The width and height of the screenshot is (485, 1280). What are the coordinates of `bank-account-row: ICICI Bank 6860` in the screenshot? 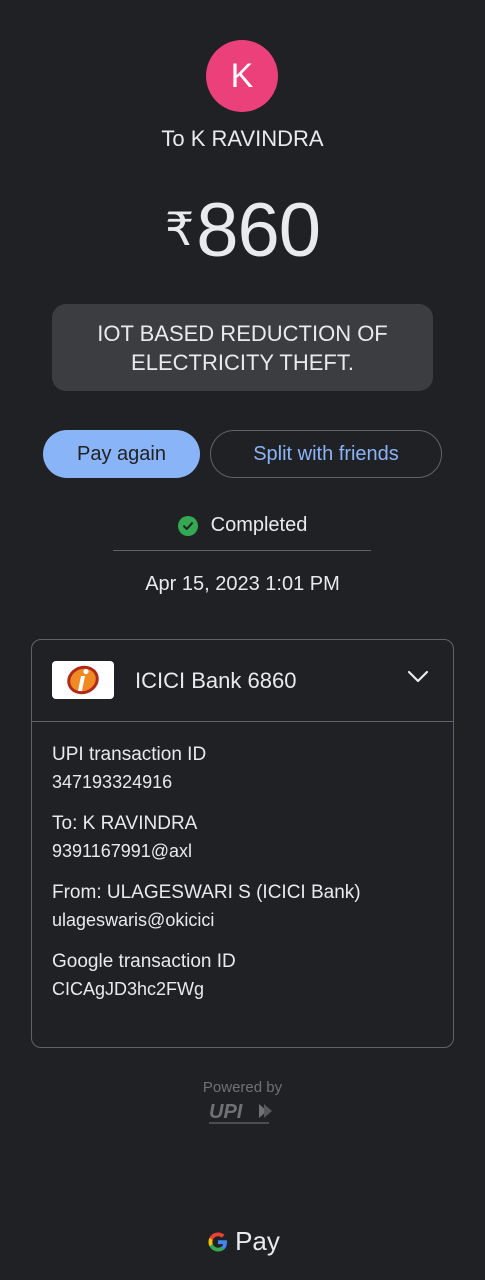 It's located at (242, 681).